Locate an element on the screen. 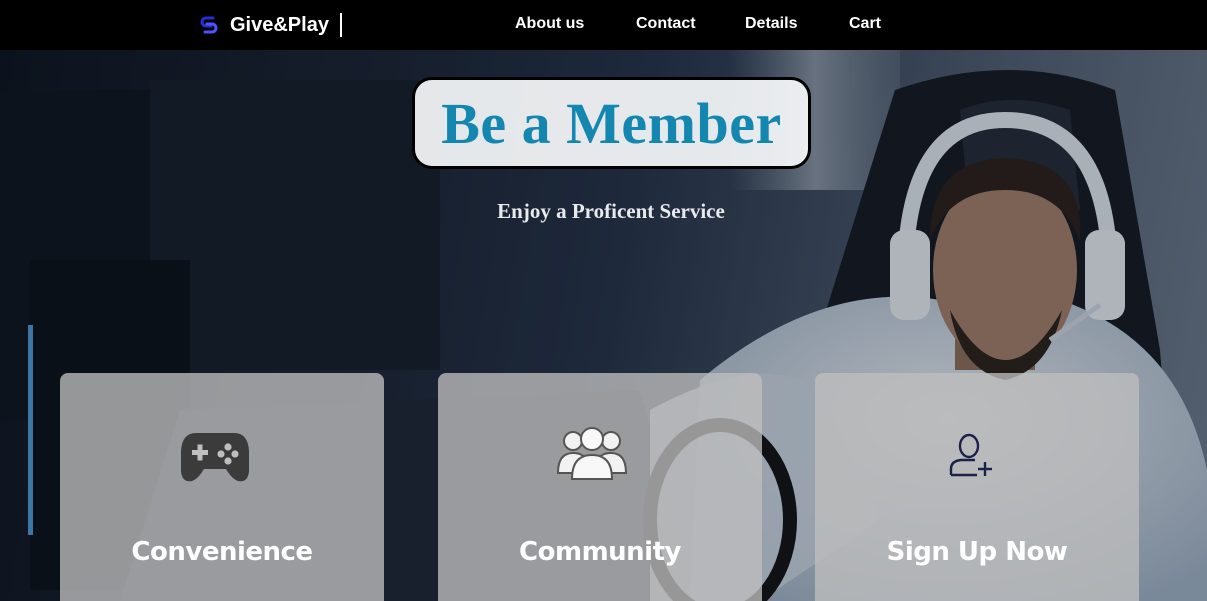 Image resolution: width=1207 pixels, height=601 pixels. card-label-convenience: Convenience is located at coordinates (222, 552).